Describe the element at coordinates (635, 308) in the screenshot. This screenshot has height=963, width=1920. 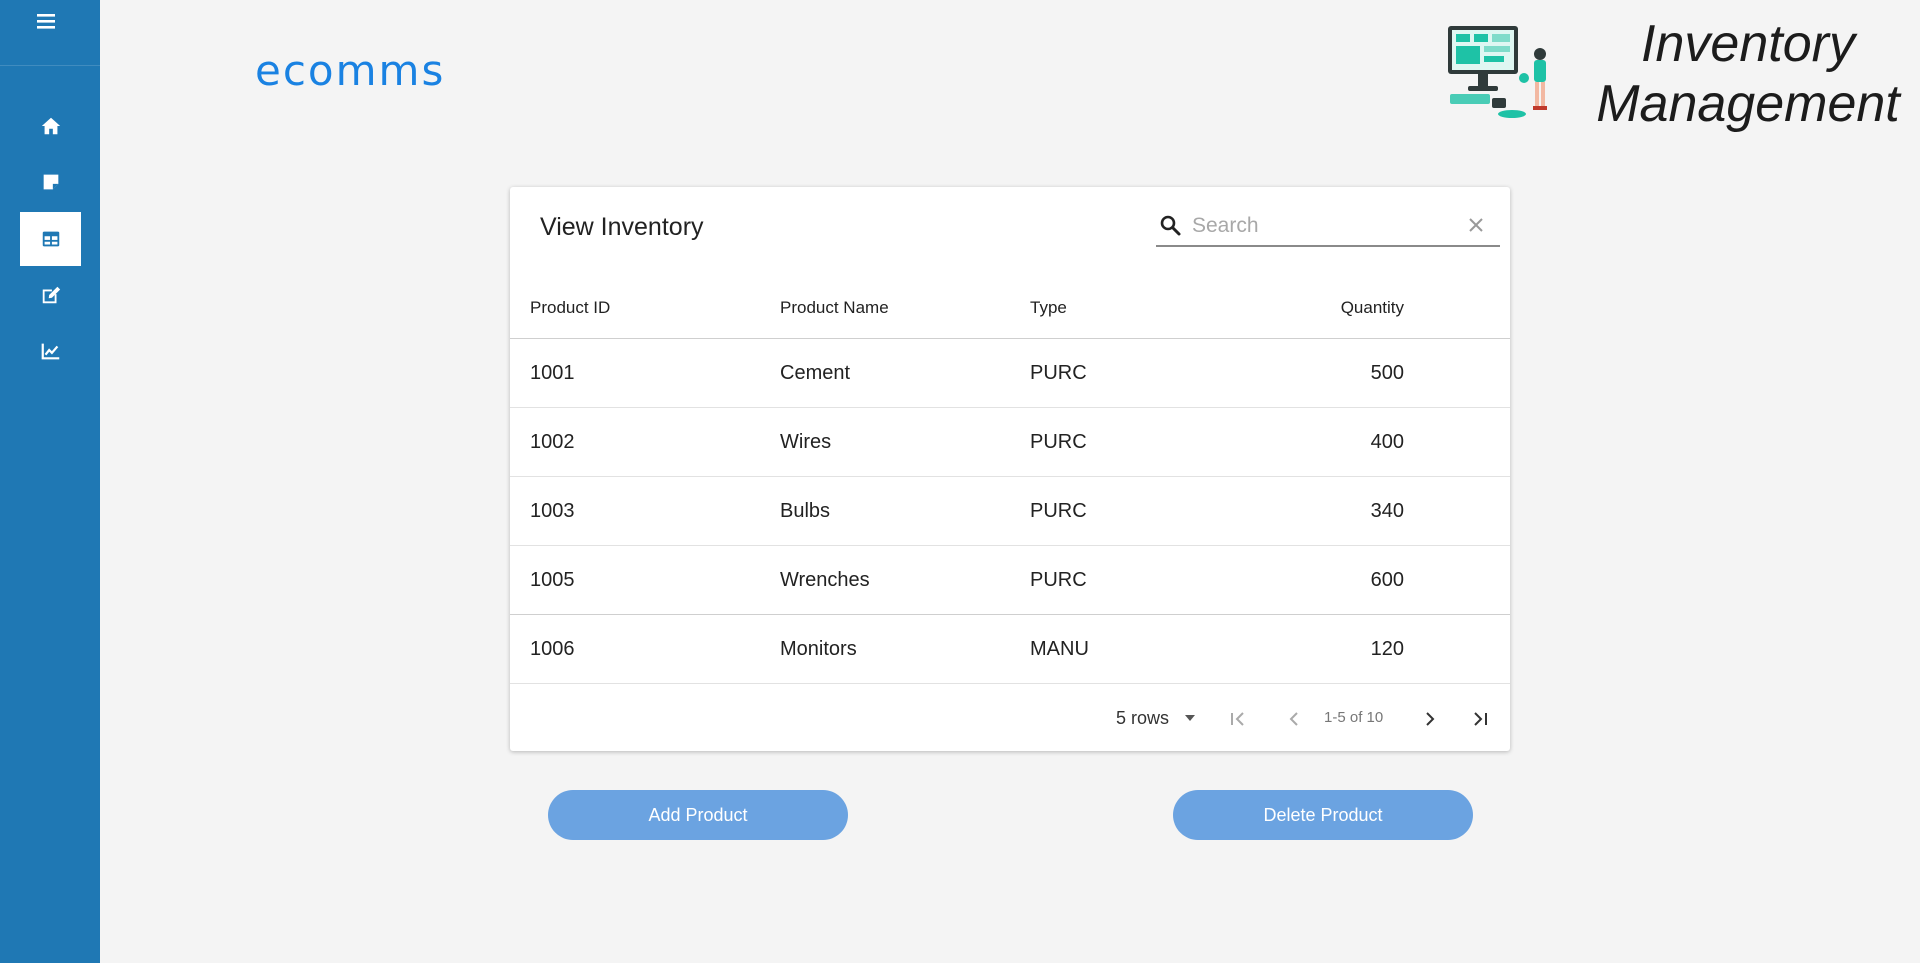
I see `column-header-product-id: Product ID` at that location.